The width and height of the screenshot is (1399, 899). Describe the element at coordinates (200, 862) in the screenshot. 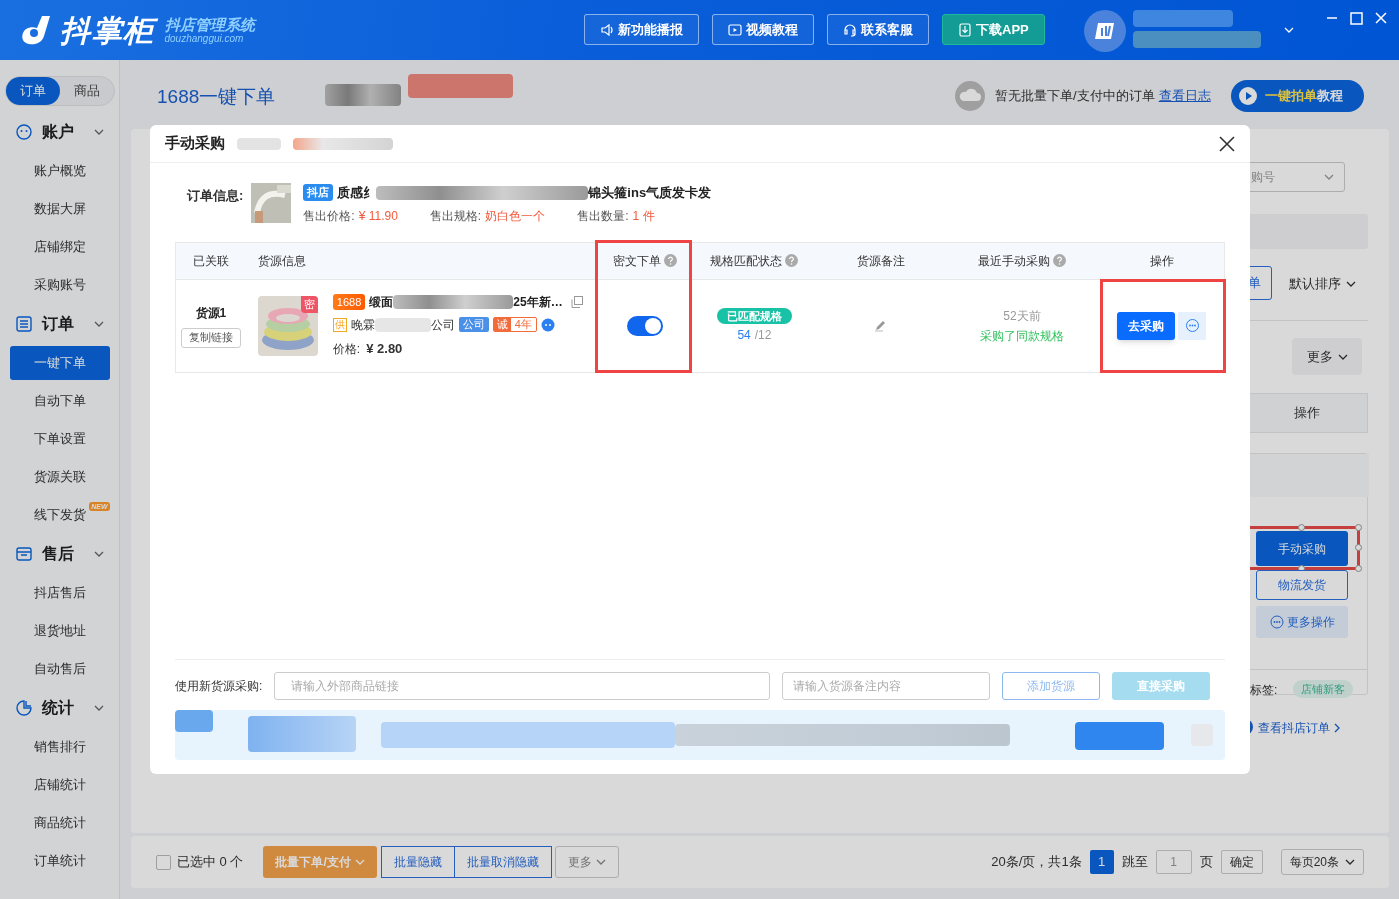

I see `select-all-checkbox: 已选中 0 个` at that location.